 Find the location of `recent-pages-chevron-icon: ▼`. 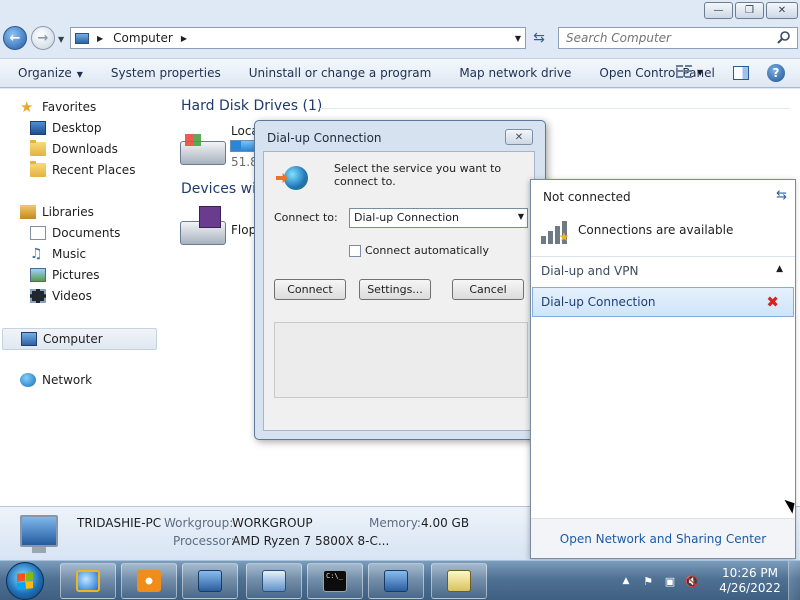

recent-pages-chevron-icon: ▼ is located at coordinates (61, 39).